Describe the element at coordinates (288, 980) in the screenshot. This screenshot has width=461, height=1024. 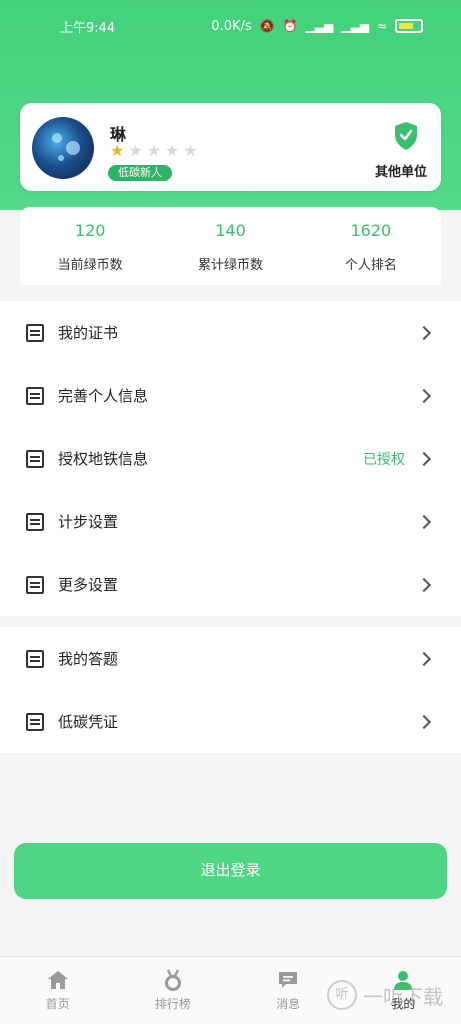
I see `message-icon` at that location.